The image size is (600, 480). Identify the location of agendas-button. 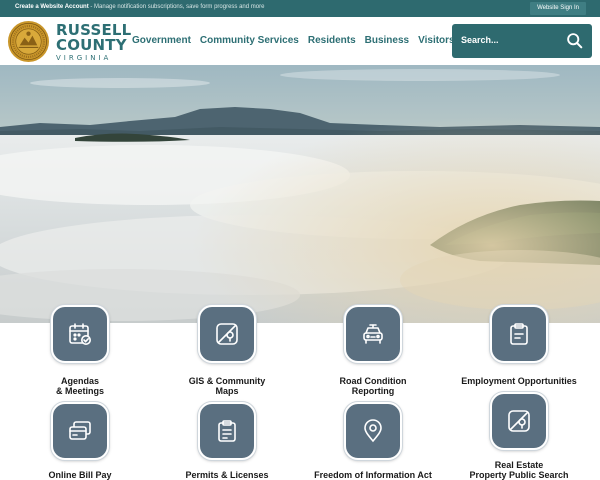
(80, 334).